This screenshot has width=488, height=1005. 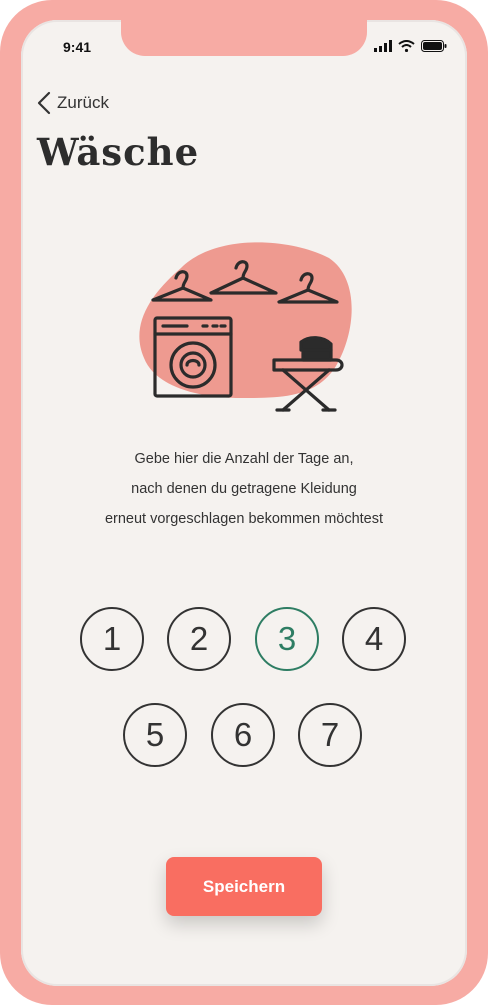 I want to click on day-option-5: 5, so click(x=155, y=735).